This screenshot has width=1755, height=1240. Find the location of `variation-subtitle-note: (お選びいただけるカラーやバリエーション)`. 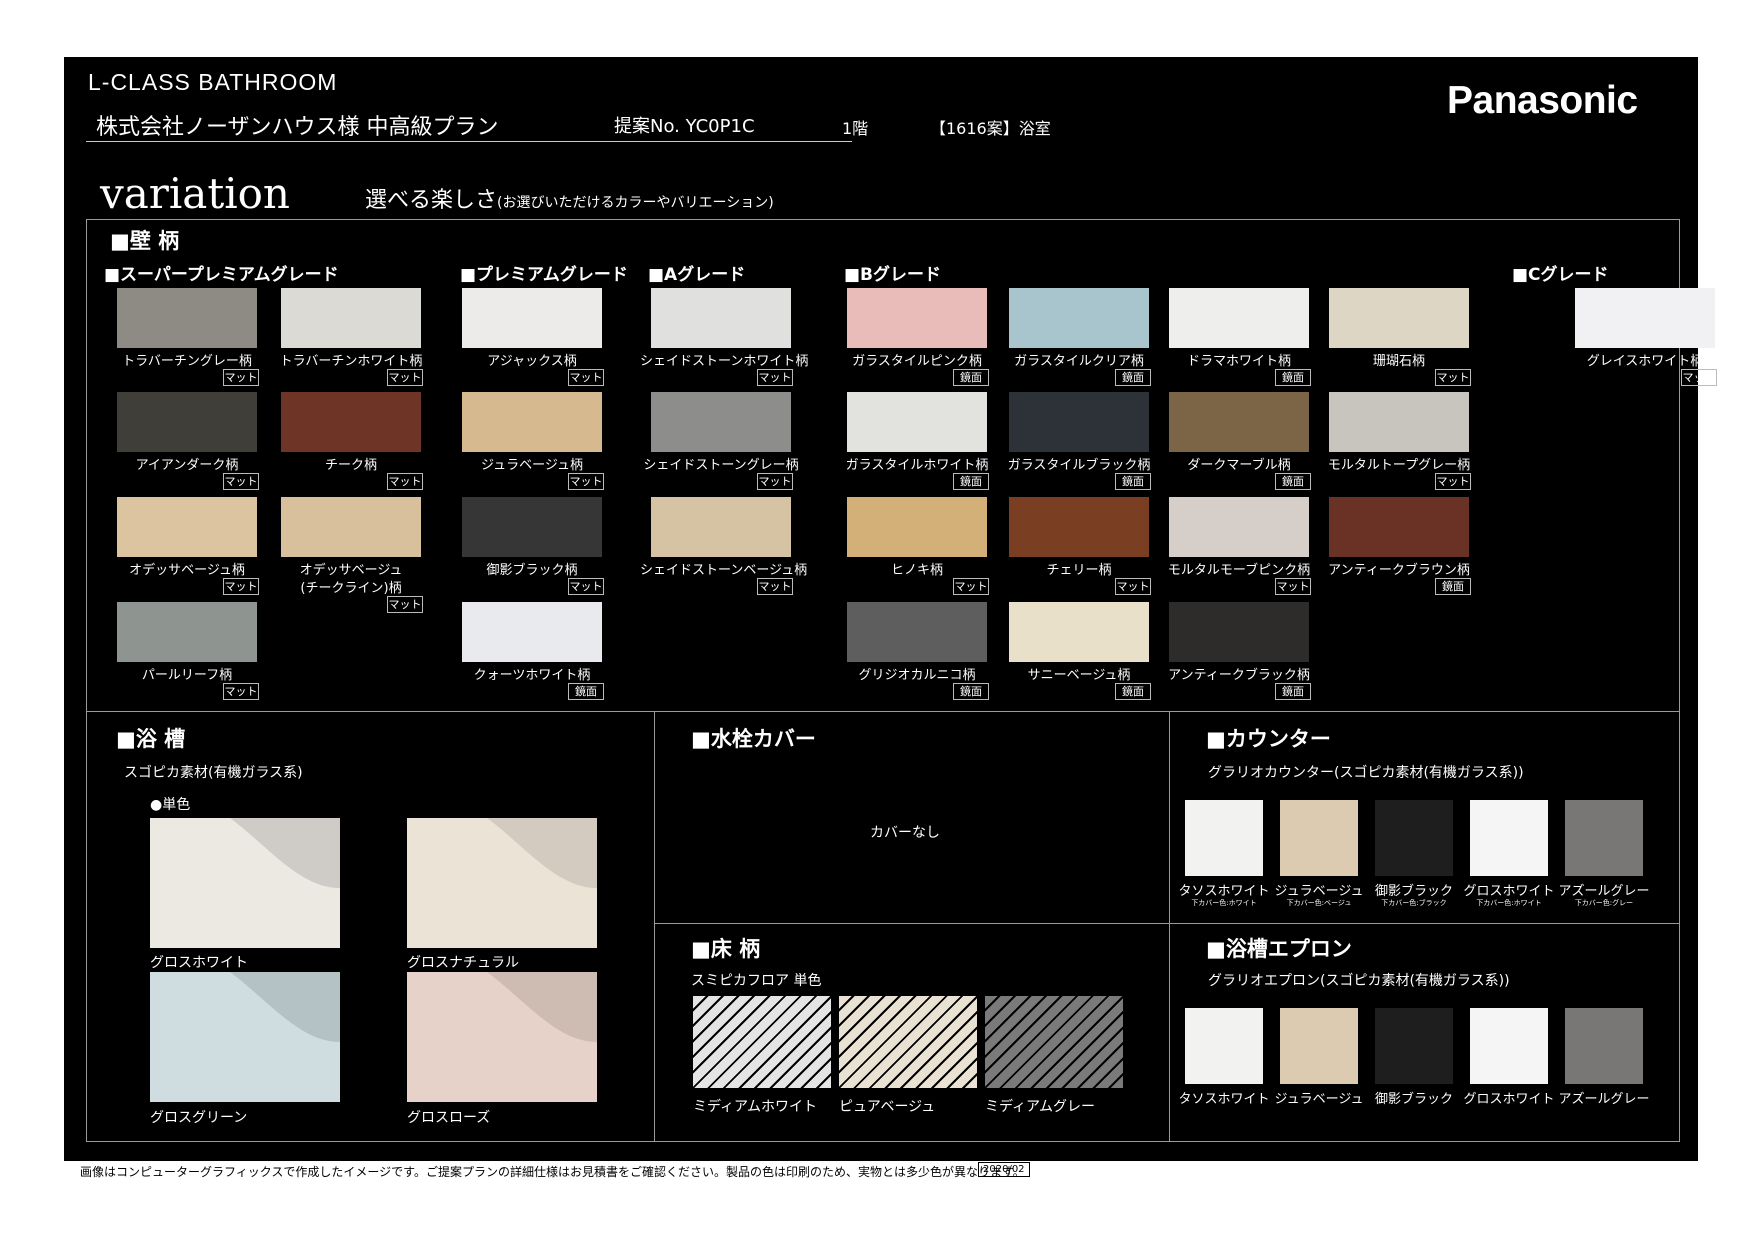

variation-subtitle-note: (お選びいただけるカラーやバリエーション) is located at coordinates (635, 203).